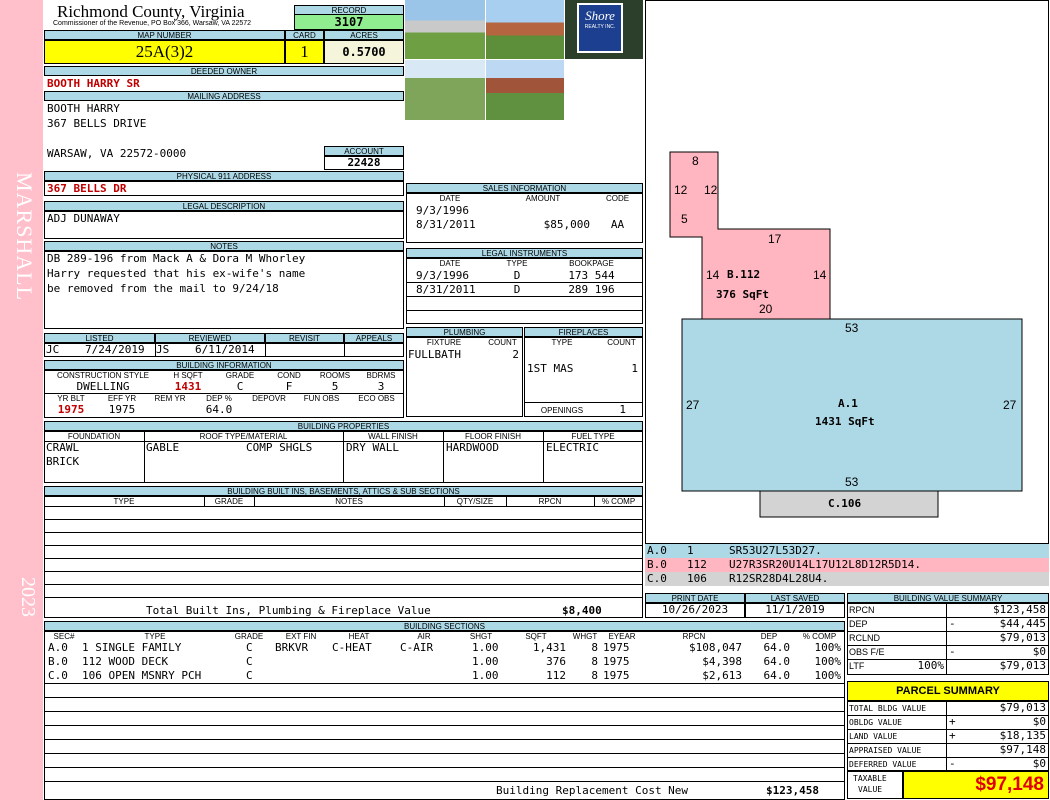  What do you see at coordinates (845, 421) in the screenshot?
I see `sketch-a-area: 1431 SqFt` at bounding box center [845, 421].